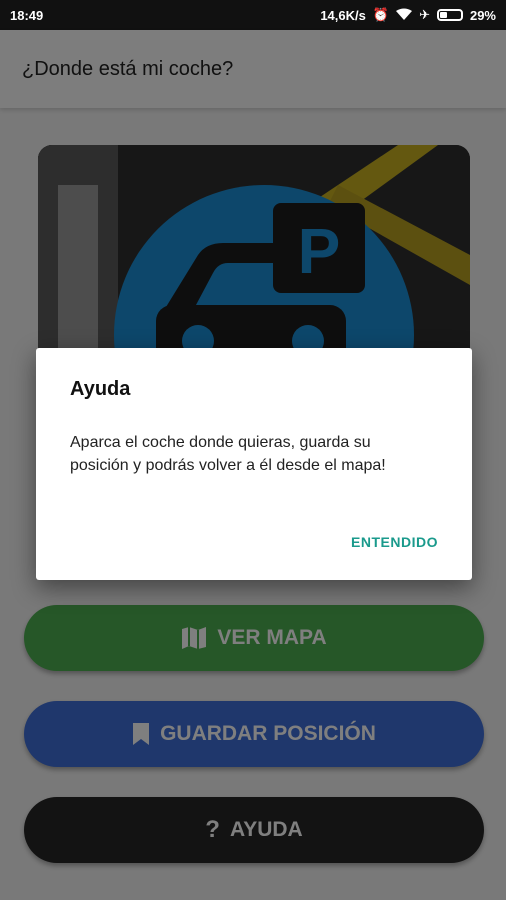 The height and width of the screenshot is (900, 506). What do you see at coordinates (27, 15) in the screenshot?
I see `status-time: 18:49` at bounding box center [27, 15].